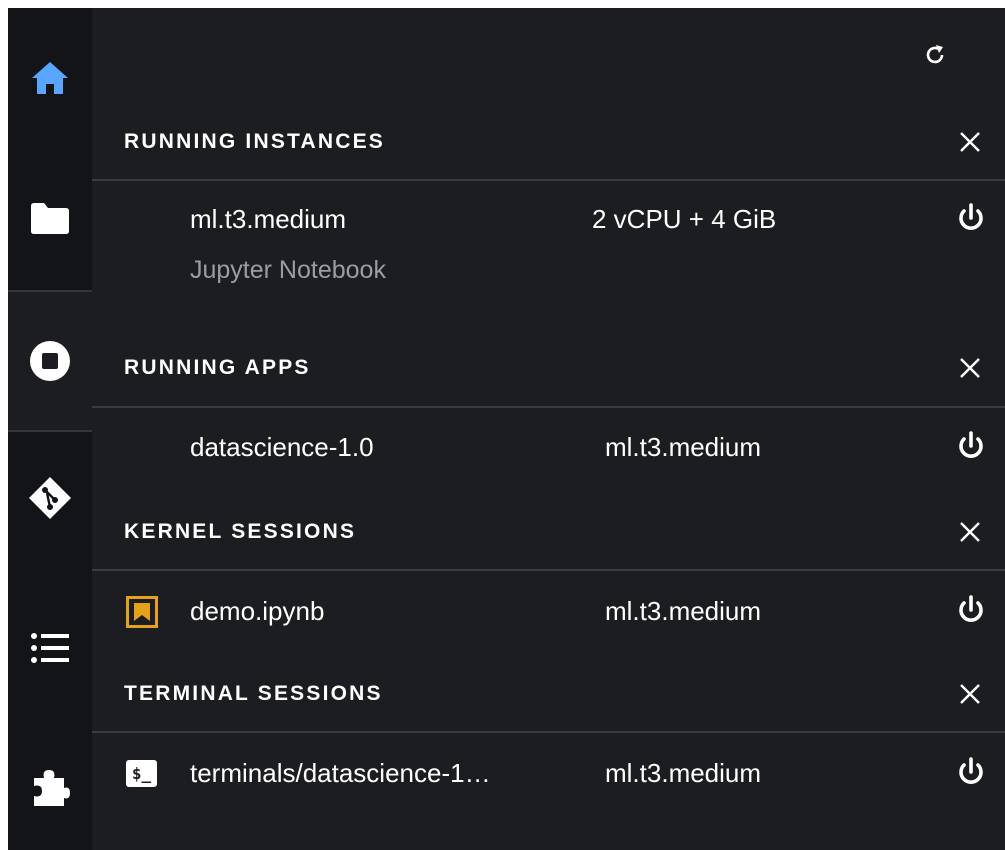 The width and height of the screenshot is (1005, 850). I want to click on instance-name: ml.t3.medium, so click(268, 219).